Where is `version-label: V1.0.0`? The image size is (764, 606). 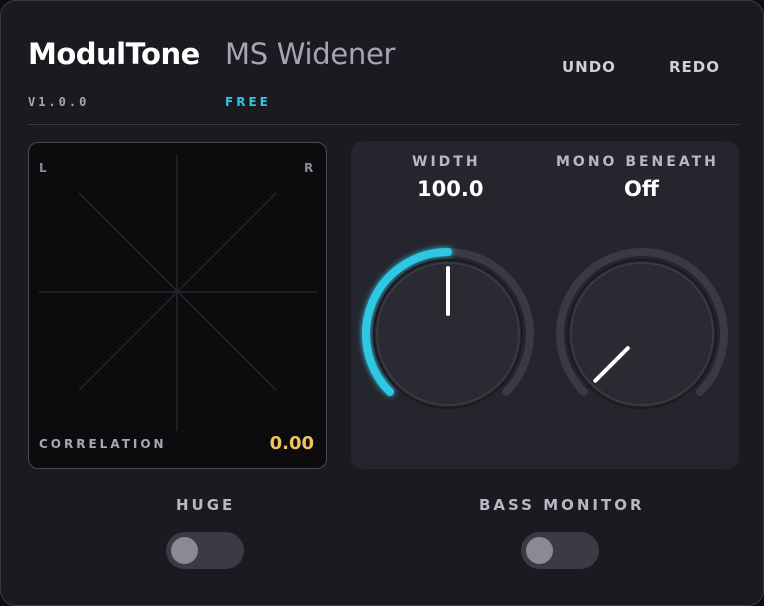 version-label: V1.0.0 is located at coordinates (59, 102).